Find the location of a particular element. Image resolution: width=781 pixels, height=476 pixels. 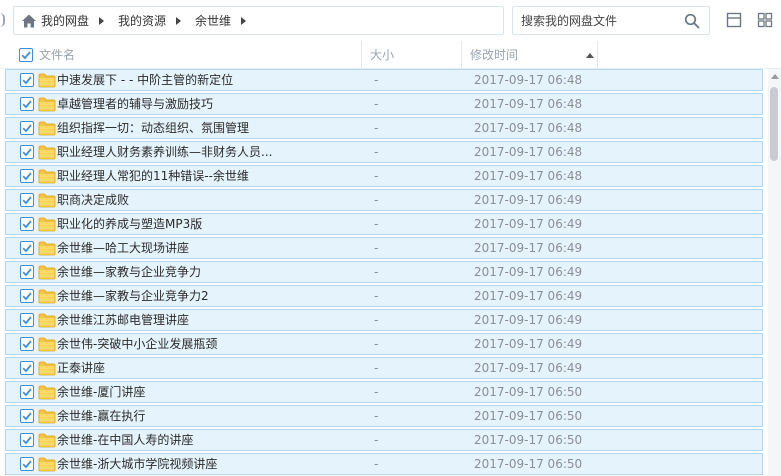

file-name: 正泰讲座 is located at coordinates (81, 368).